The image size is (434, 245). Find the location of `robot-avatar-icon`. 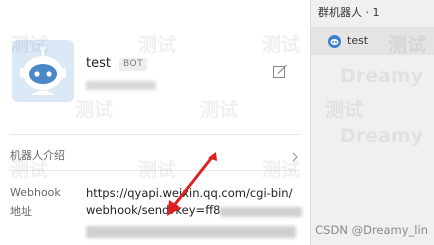

robot-avatar-icon is located at coordinates (43, 71).